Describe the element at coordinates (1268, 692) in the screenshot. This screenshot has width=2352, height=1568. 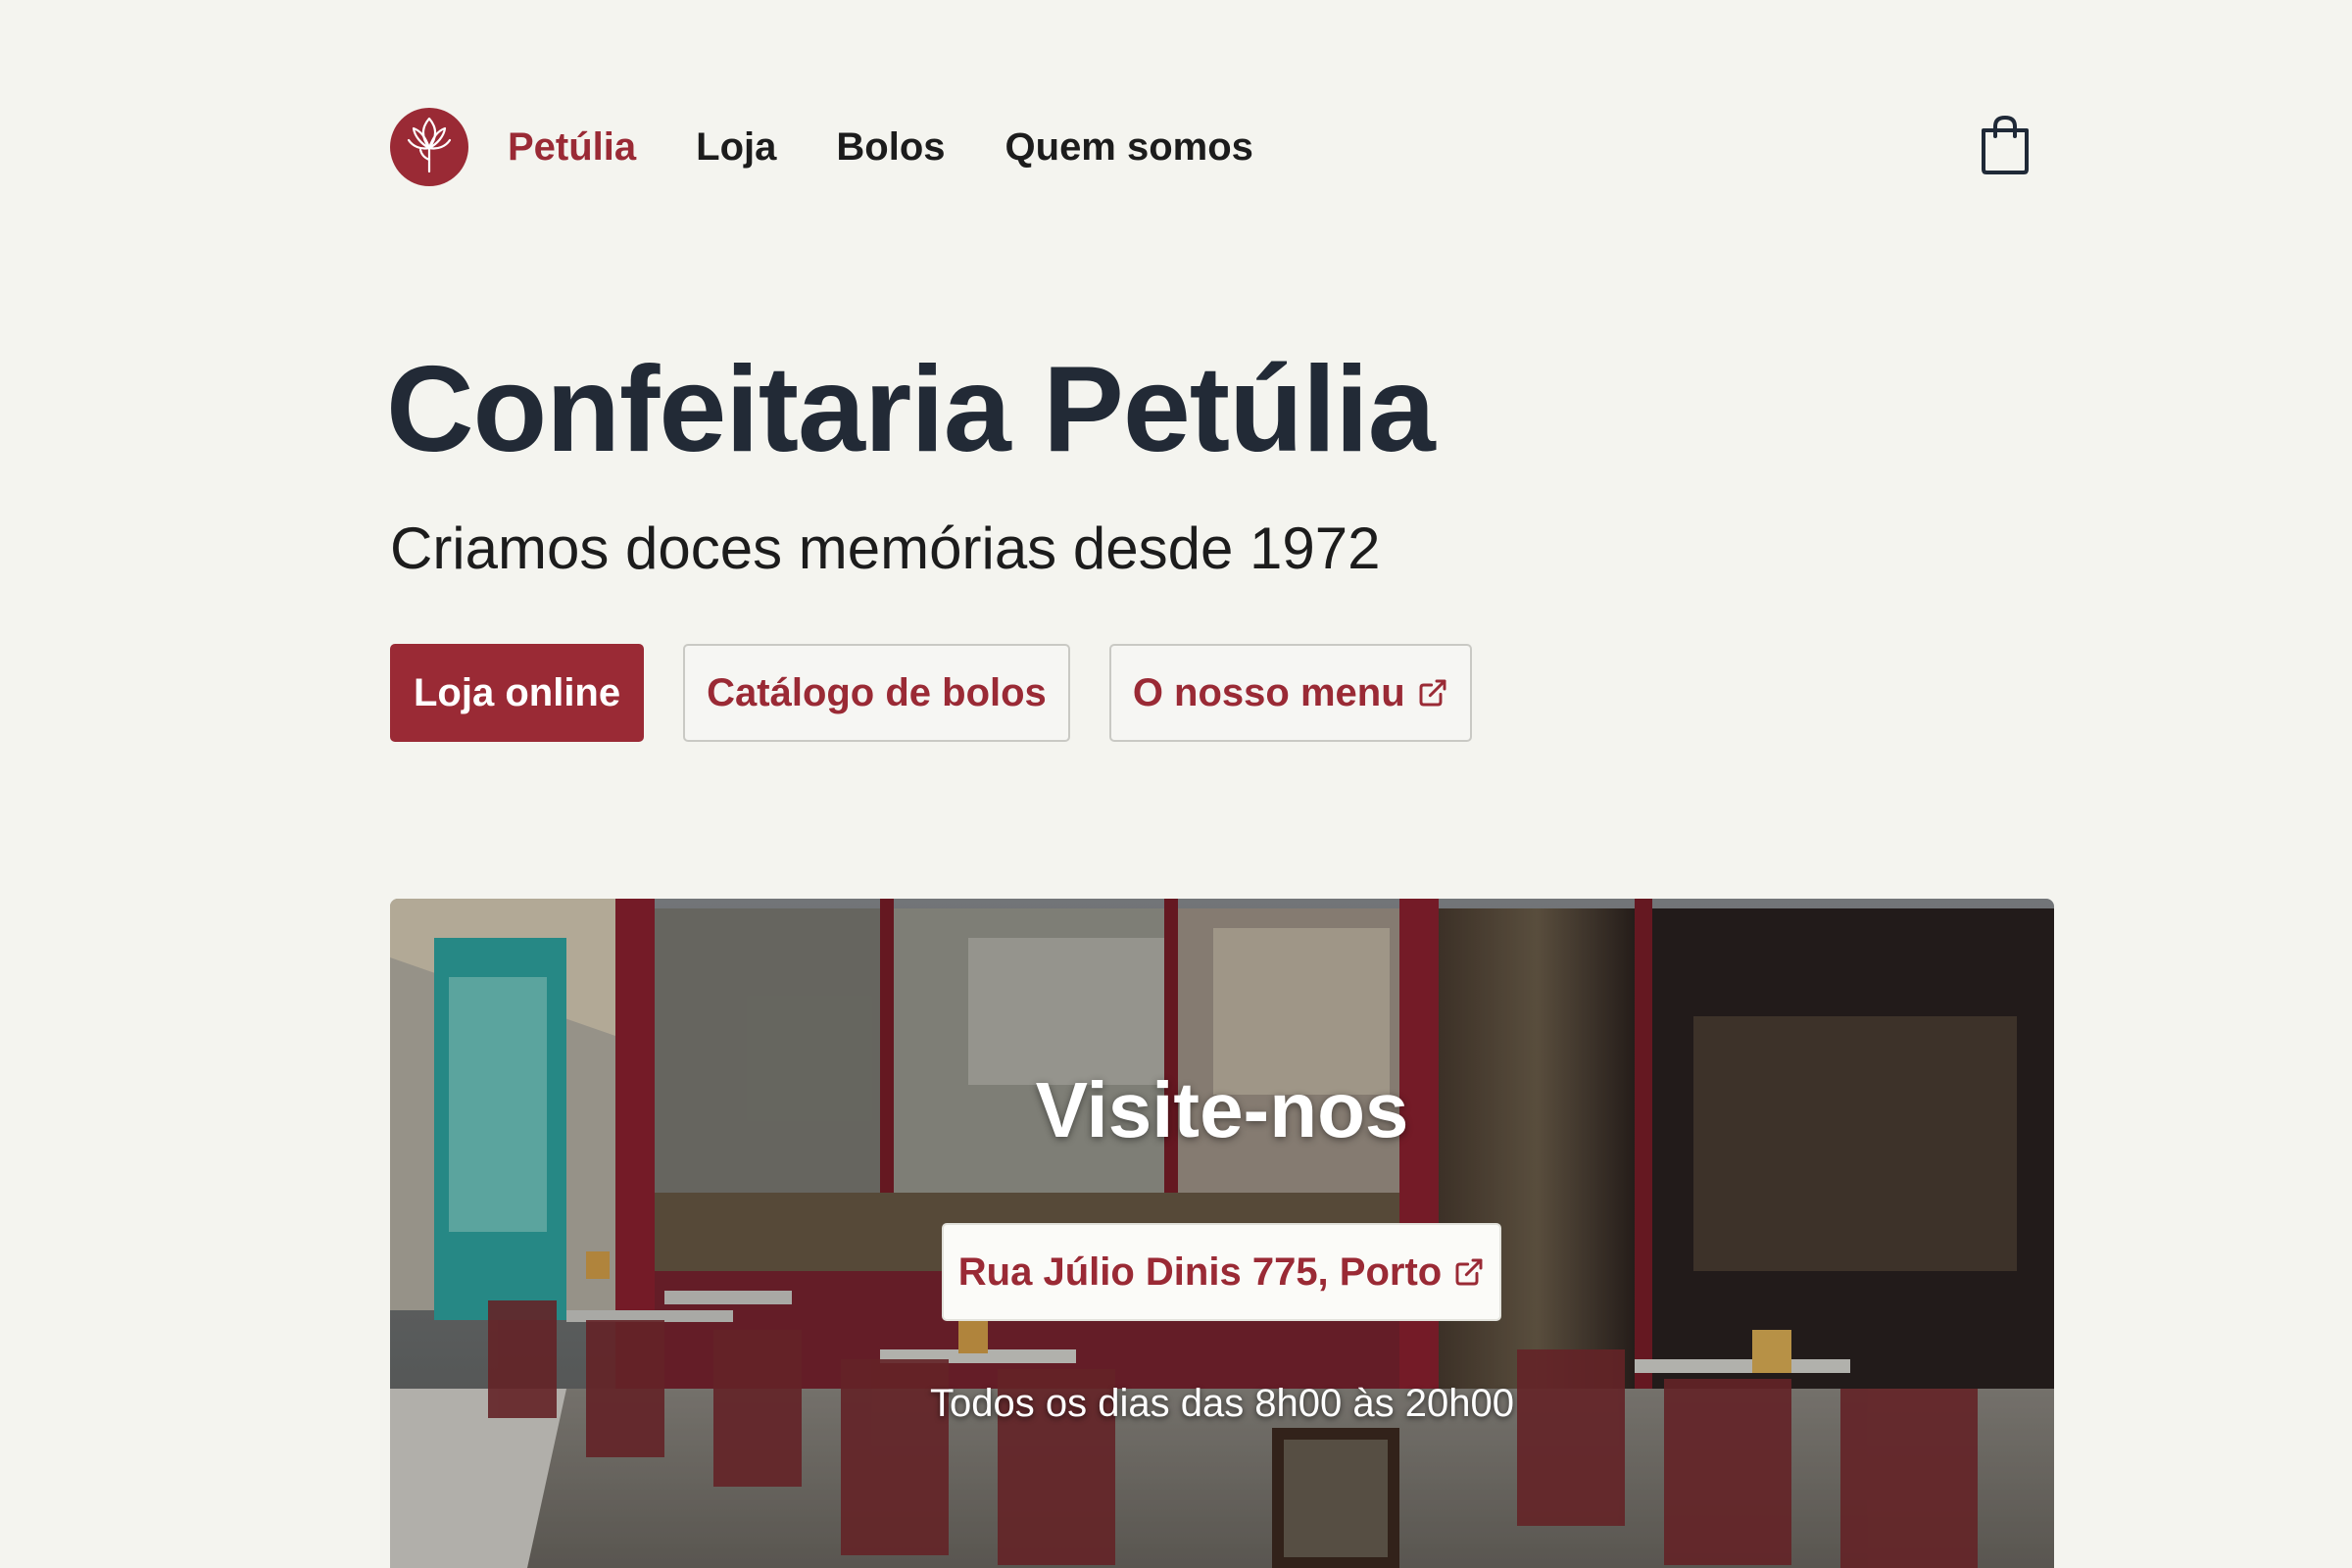
I see `our-menu-label: O nosso menu` at that location.